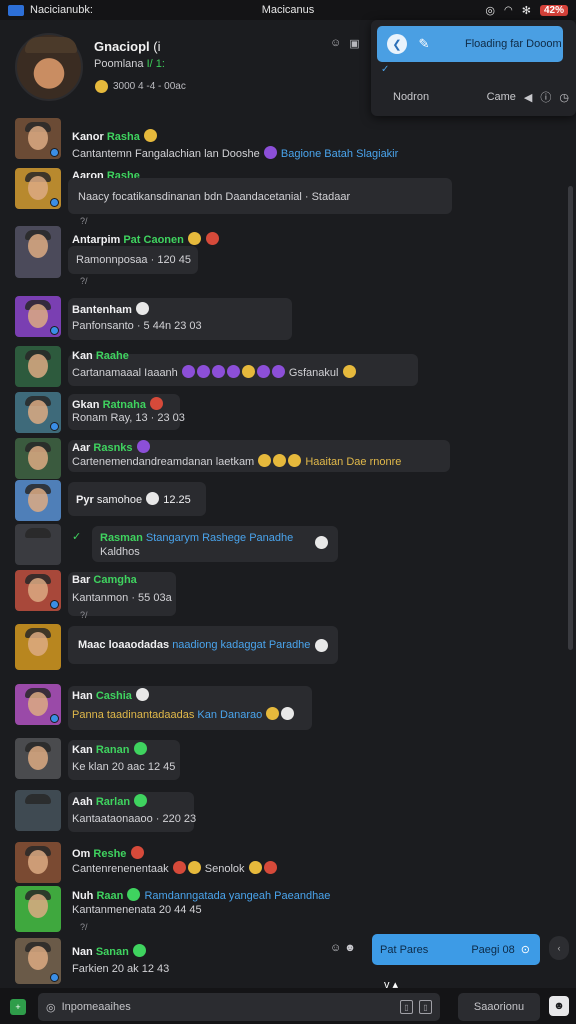 The width and height of the screenshot is (576, 1024). Describe the element at coordinates (545, 97) in the screenshot. I see `info-icon: ⓘ` at that location.